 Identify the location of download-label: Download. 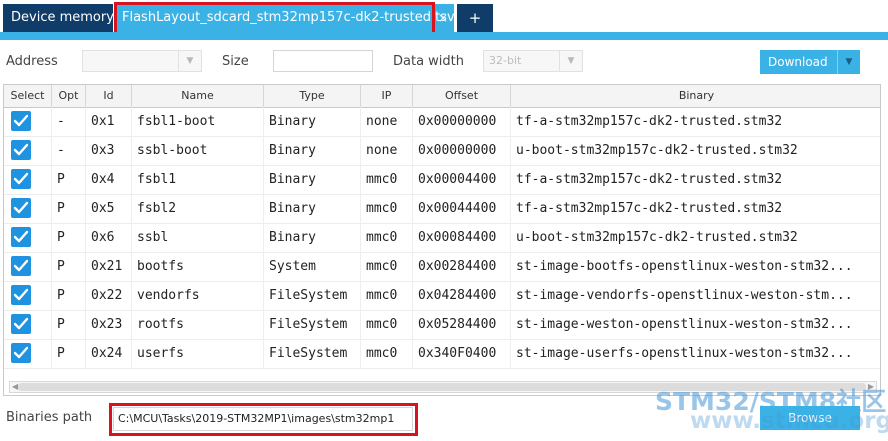
(798, 62).